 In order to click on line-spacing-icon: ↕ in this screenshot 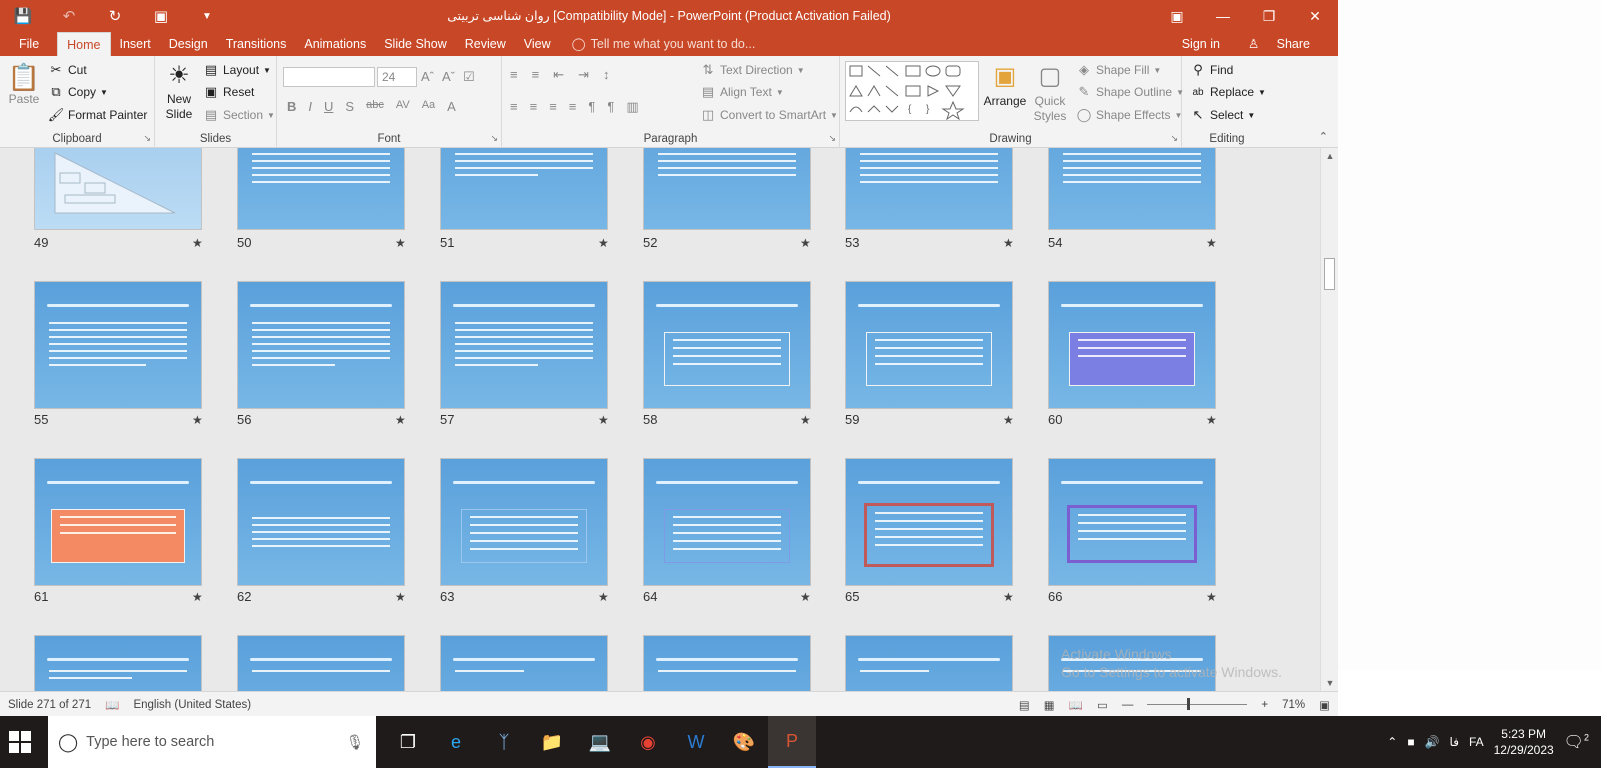, I will do `click(606, 75)`.